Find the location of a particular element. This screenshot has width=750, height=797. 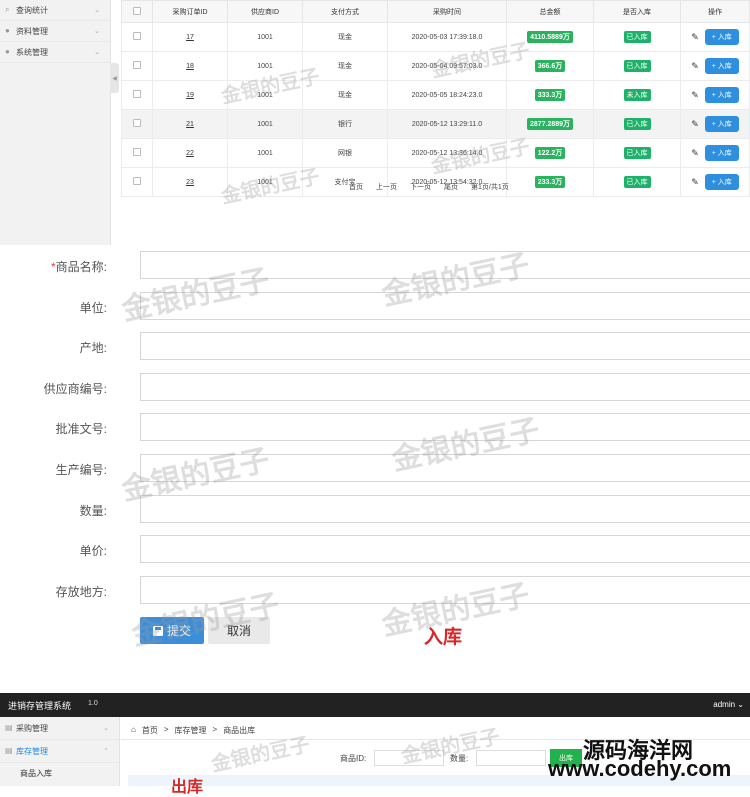

sidebar-item-inventory: ▤ 库存管理 ⌃ is located at coordinates (59, 751).